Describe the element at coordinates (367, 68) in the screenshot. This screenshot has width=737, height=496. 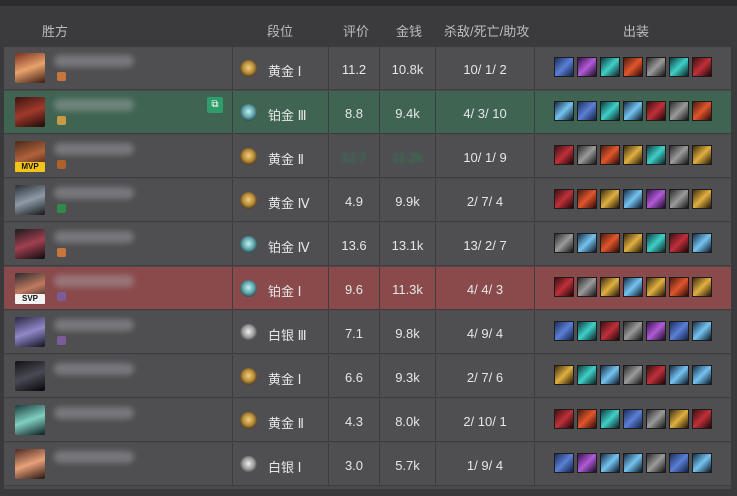
I see `player-row: 黄金 Ⅰ 11.2 10.8k 10/ 1/ 2` at that location.